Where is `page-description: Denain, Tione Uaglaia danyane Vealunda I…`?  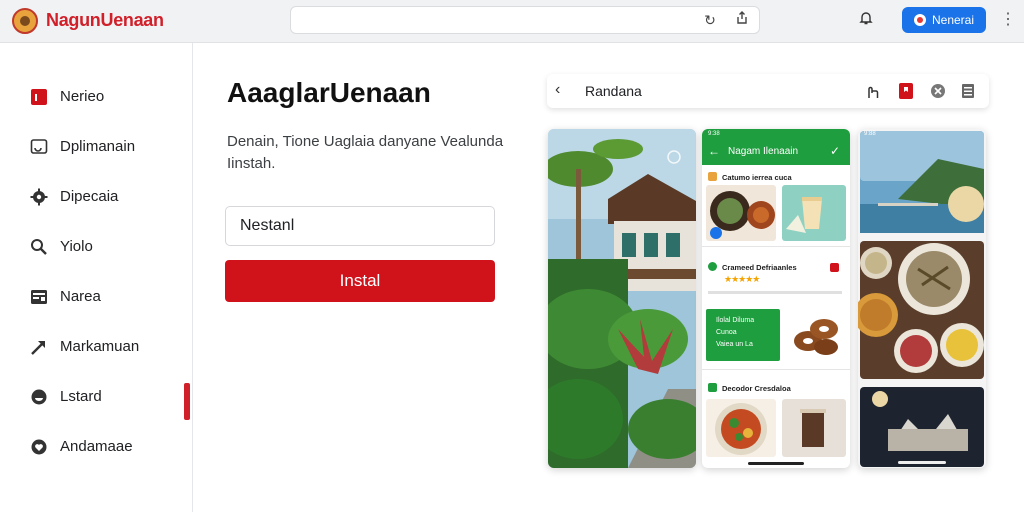 page-description: Denain, Tione Uaglaia danyane Vealunda I… is located at coordinates (365, 152).